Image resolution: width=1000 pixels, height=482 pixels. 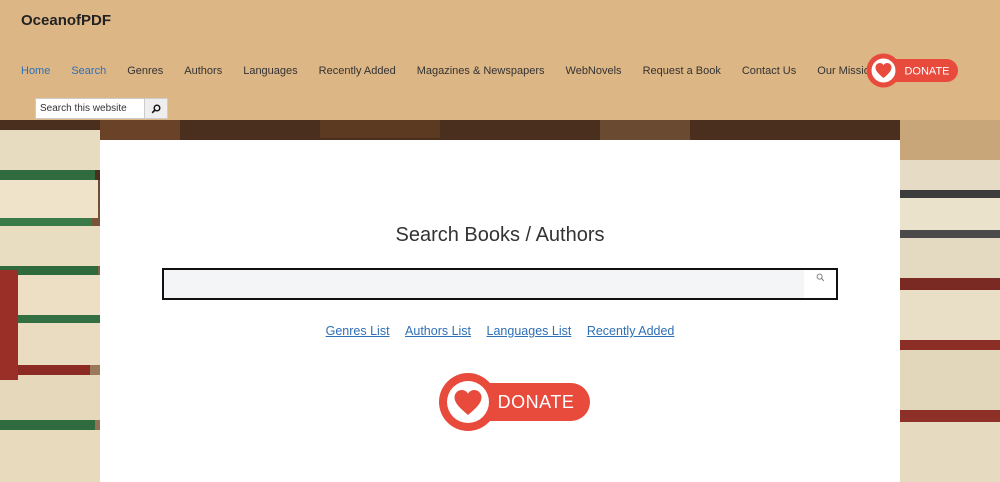 I want to click on donate-button: DONATE, so click(x=514, y=402).